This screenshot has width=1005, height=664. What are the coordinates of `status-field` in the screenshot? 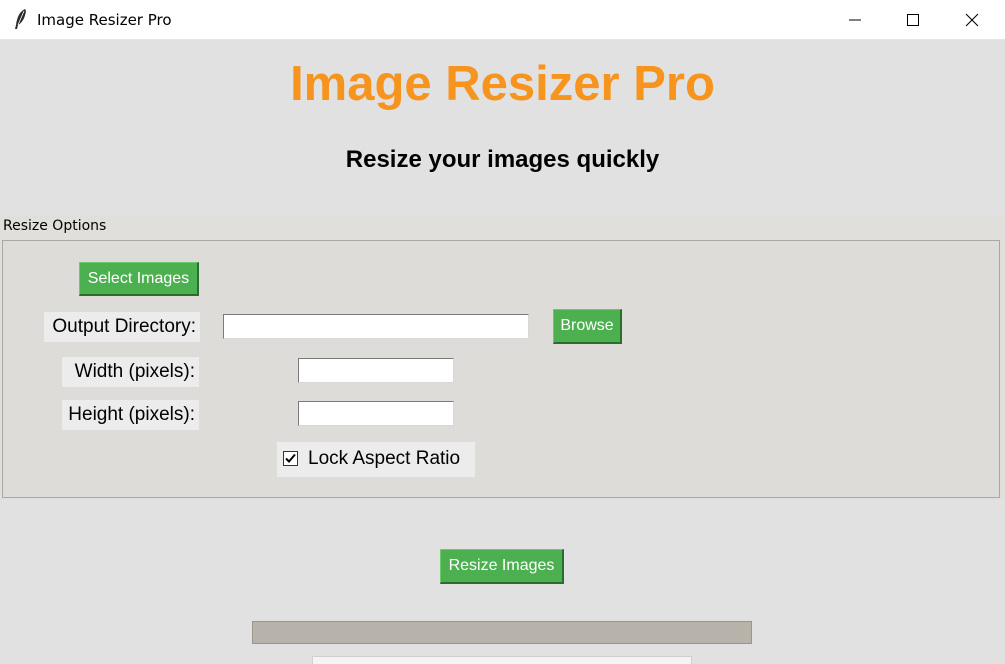 It's located at (502, 660).